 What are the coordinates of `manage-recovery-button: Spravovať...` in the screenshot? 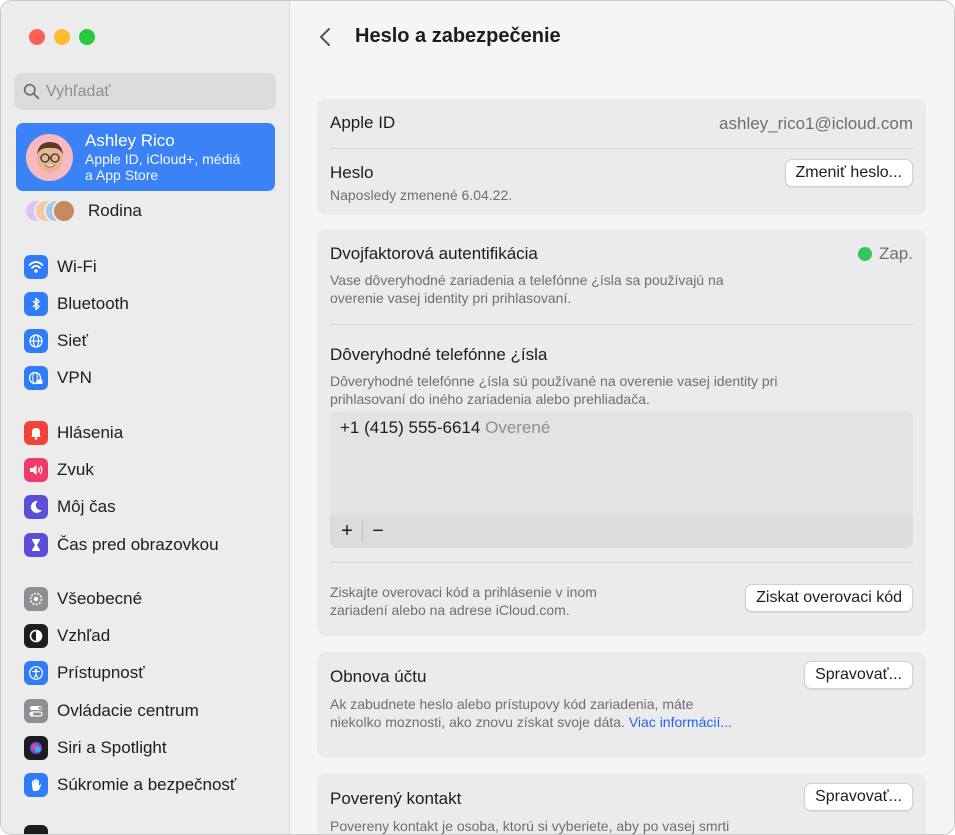 It's located at (858, 675).